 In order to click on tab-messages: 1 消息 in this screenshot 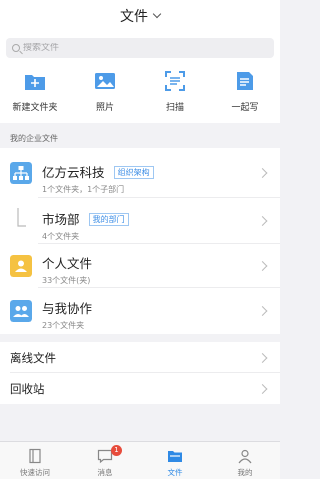, I will do `click(105, 460)`.